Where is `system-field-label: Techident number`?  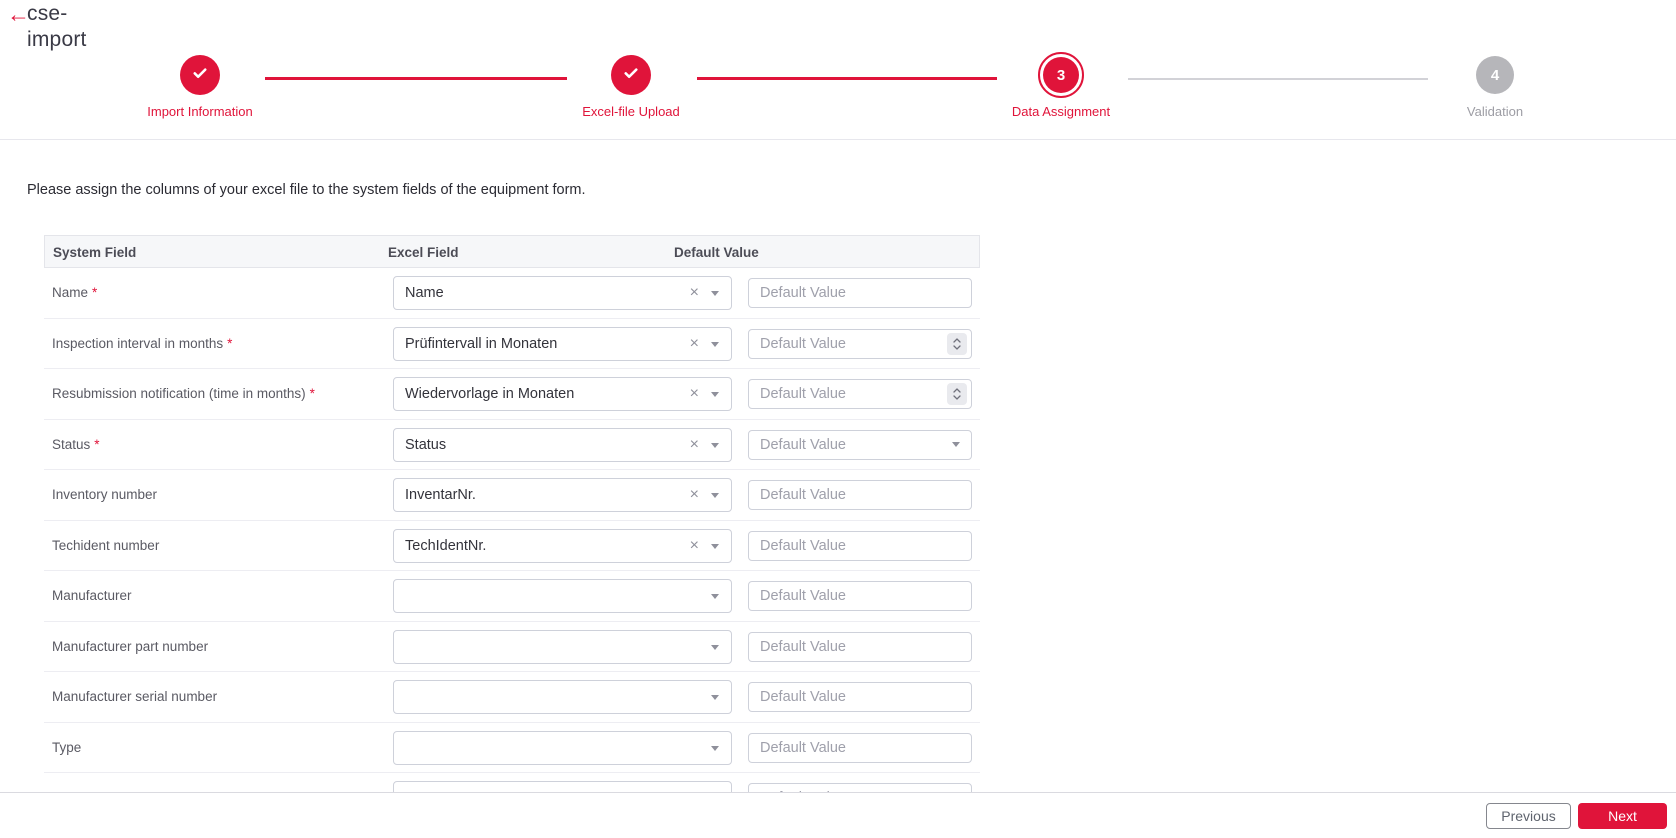 system-field-label: Techident number is located at coordinates (106, 545).